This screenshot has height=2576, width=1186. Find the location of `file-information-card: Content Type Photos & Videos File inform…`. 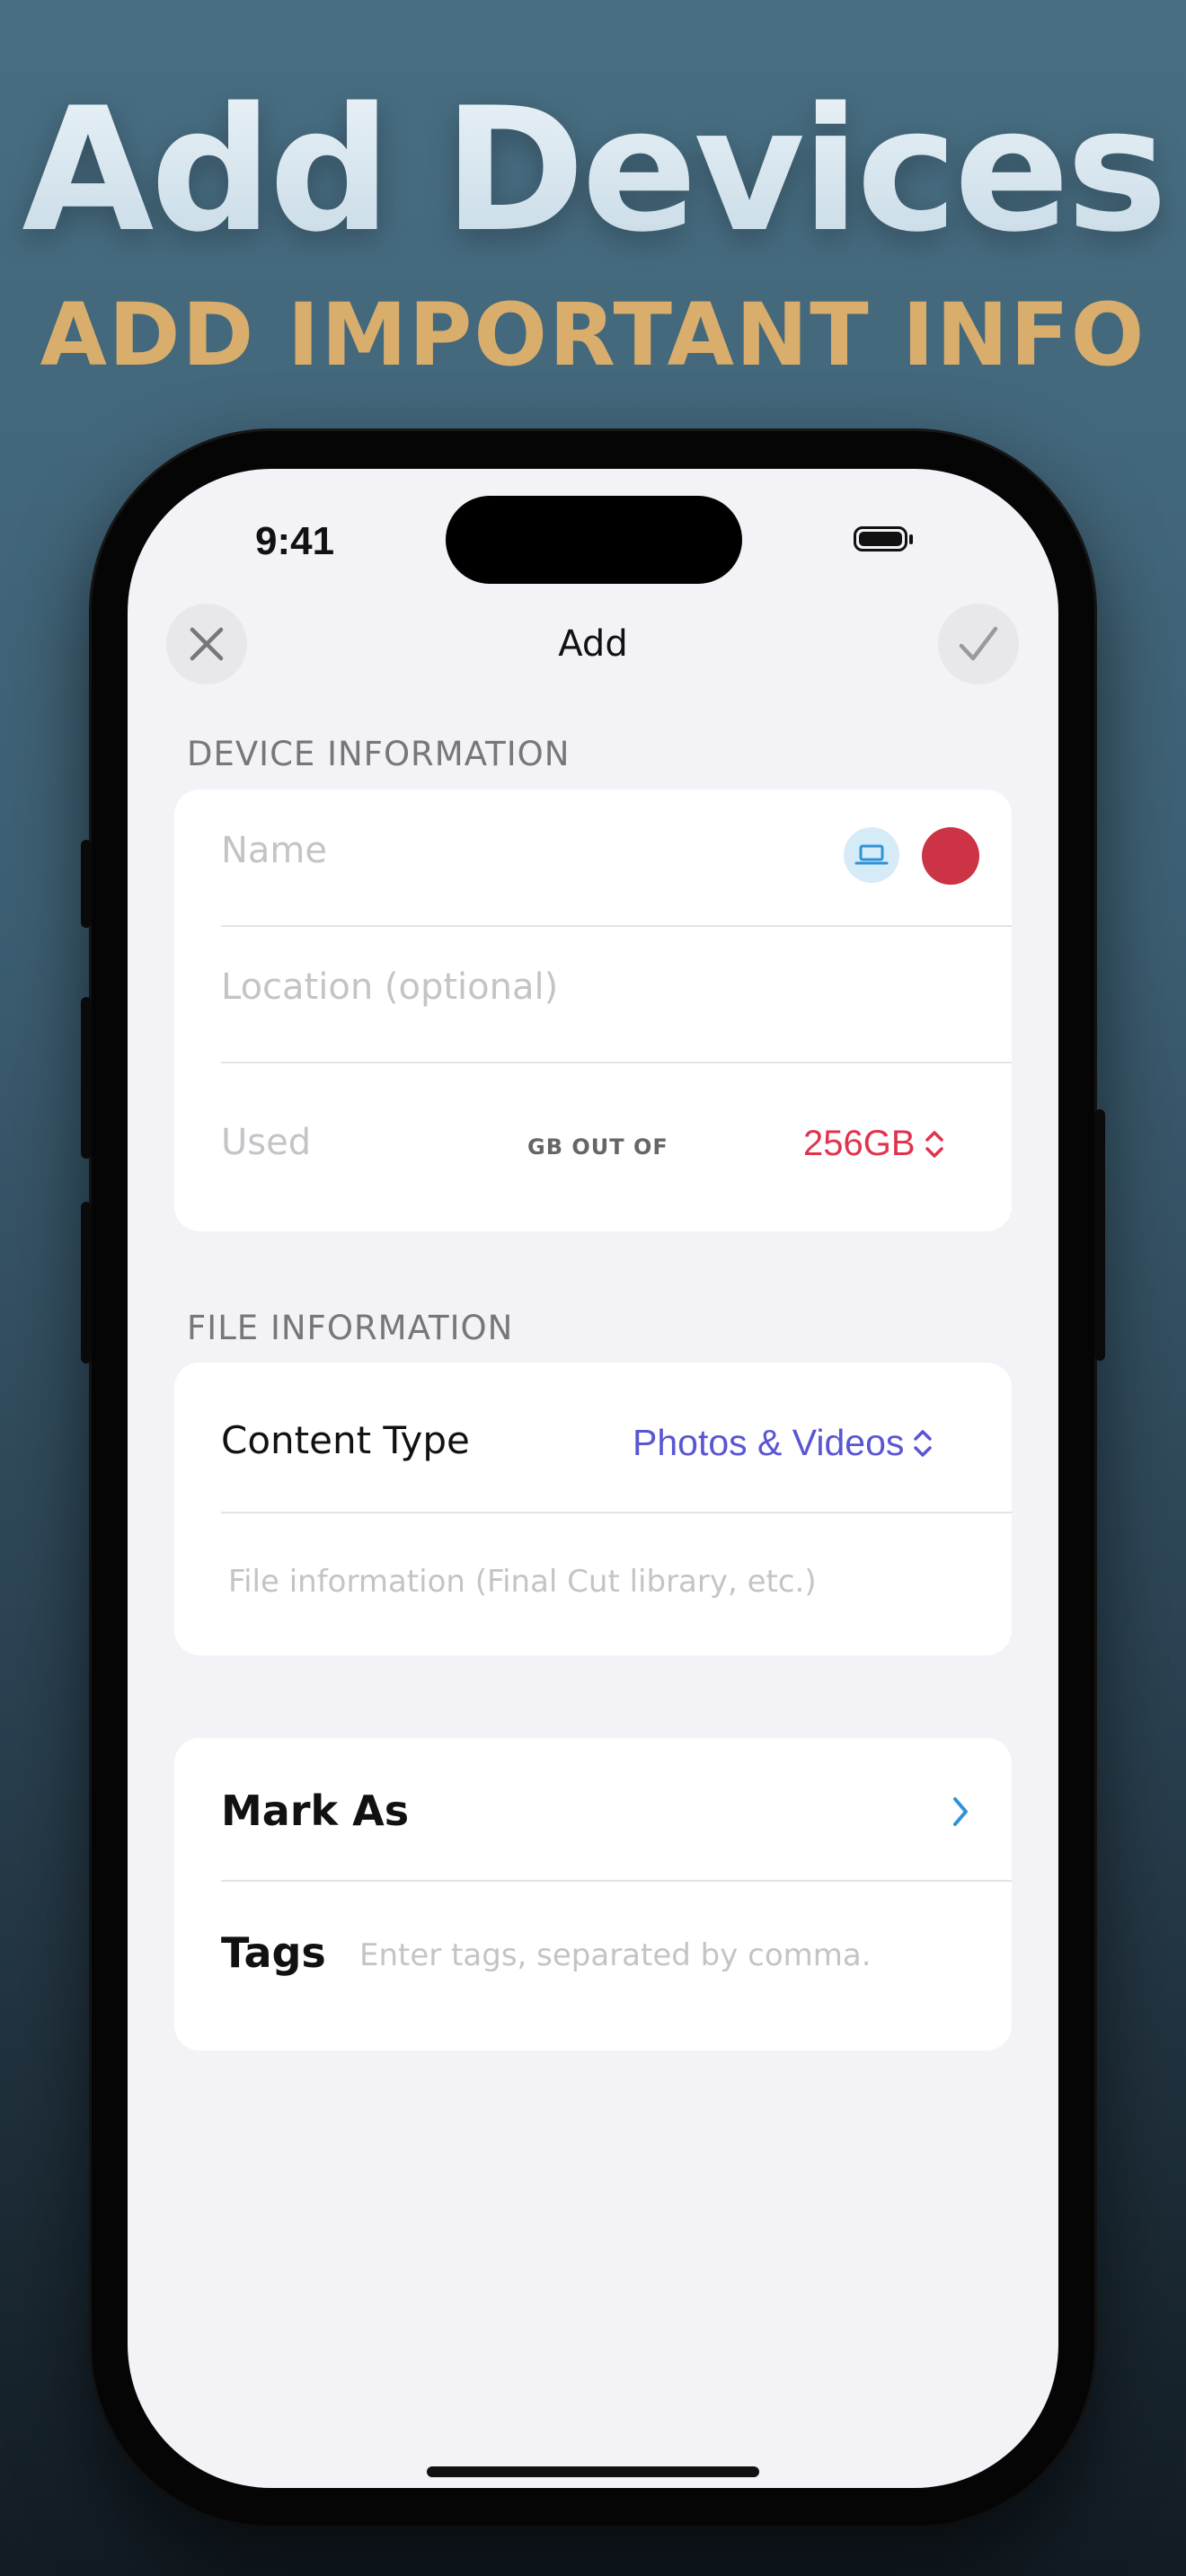

file-information-card: Content Type Photos & Videos File inform… is located at coordinates (593, 1509).